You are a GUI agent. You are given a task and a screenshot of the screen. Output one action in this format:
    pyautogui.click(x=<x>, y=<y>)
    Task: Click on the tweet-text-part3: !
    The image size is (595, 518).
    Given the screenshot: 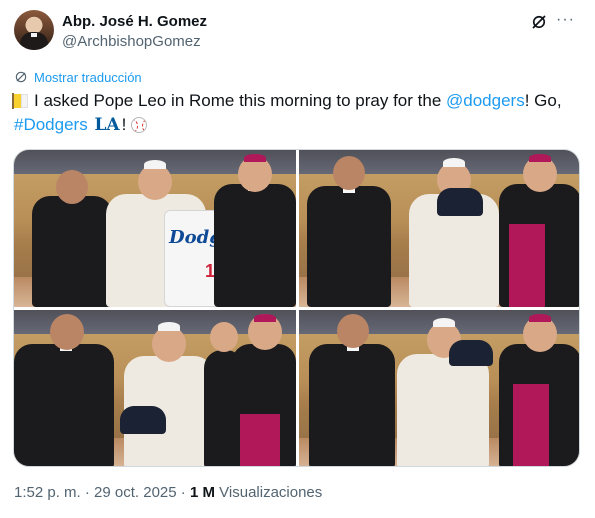 What is the action you would take?
    pyautogui.click(x=124, y=124)
    